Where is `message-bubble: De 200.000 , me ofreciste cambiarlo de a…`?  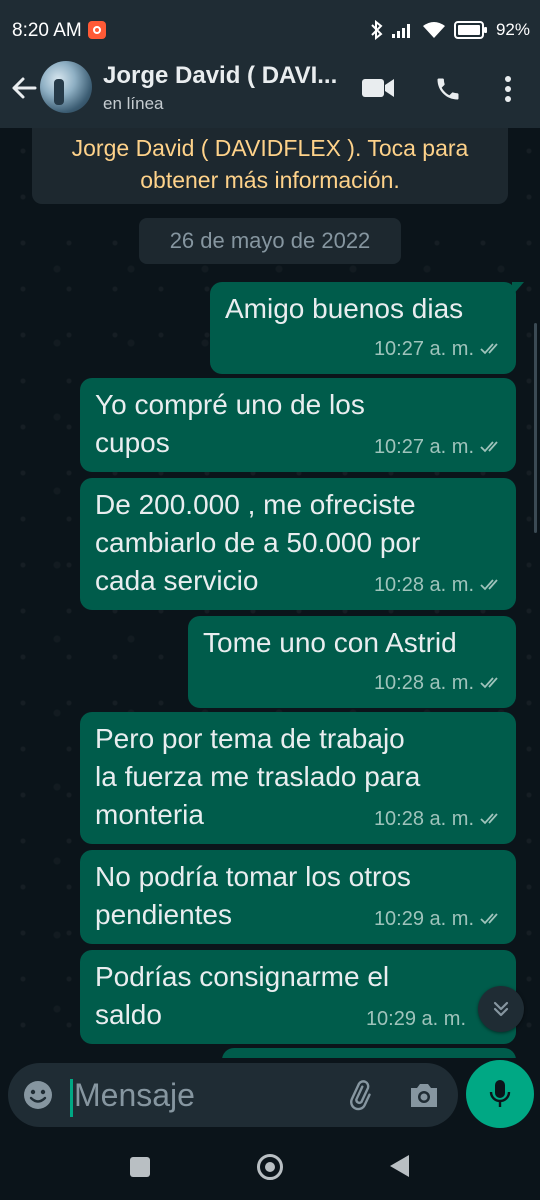 message-bubble: De 200.000 , me ofreciste cambiarlo de a… is located at coordinates (298, 544).